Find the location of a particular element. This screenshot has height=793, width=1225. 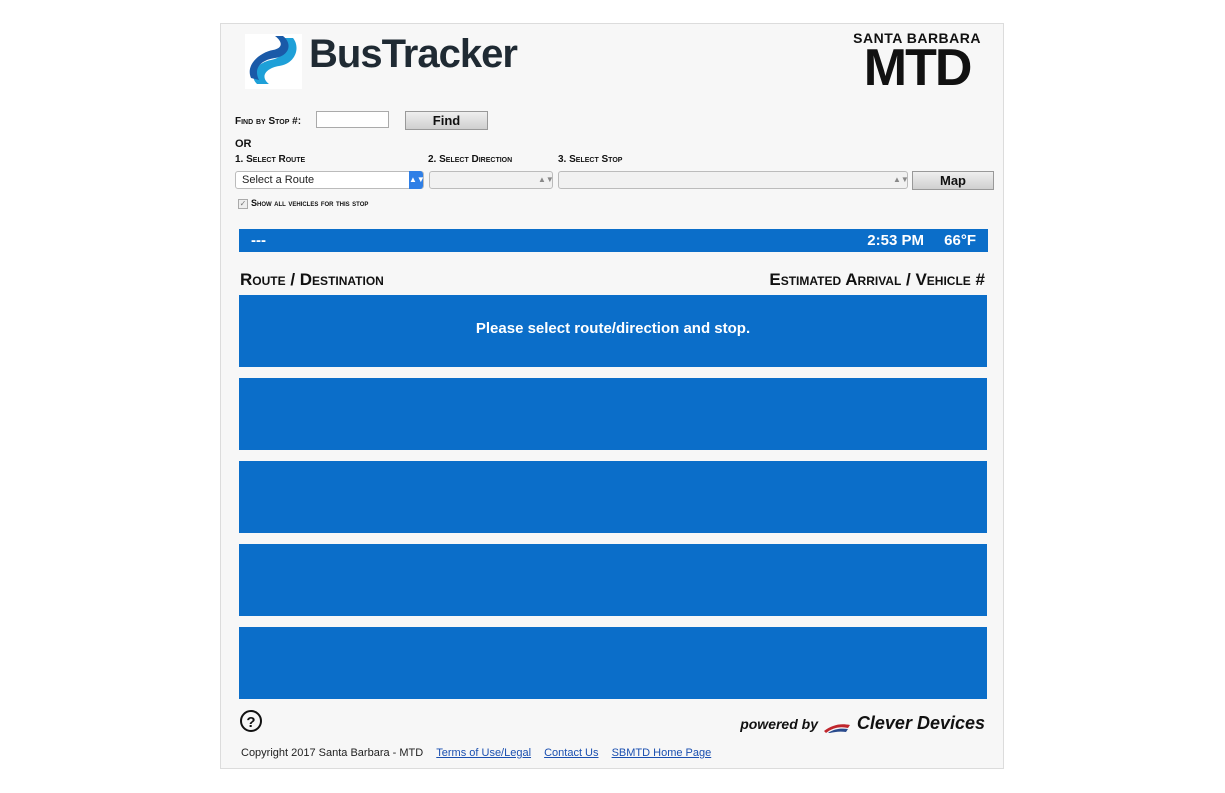

clever-devices-icon is located at coordinates (837, 726).